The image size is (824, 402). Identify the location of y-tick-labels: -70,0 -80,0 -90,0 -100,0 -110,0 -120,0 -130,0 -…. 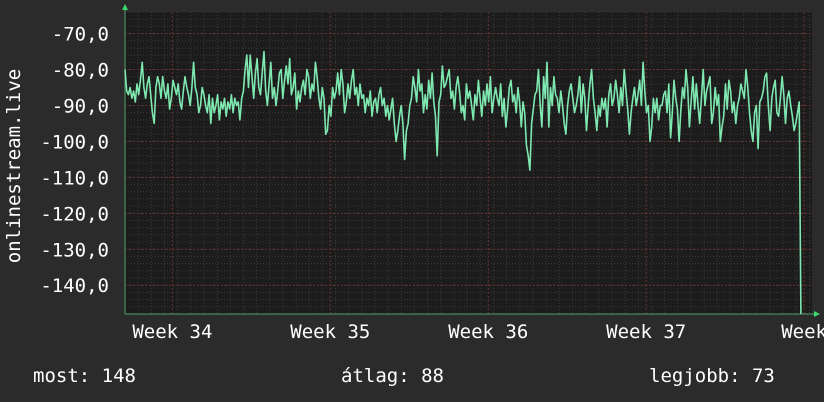
(74, 161).